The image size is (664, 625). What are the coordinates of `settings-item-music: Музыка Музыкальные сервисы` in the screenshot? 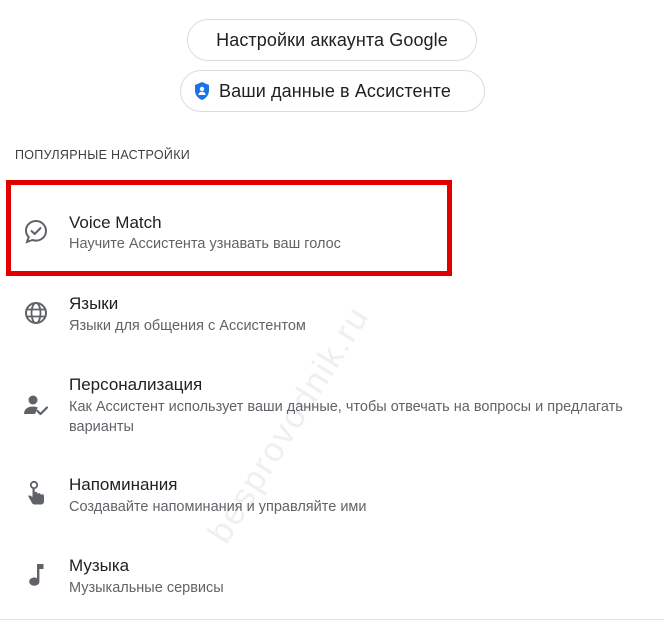 It's located at (332, 583).